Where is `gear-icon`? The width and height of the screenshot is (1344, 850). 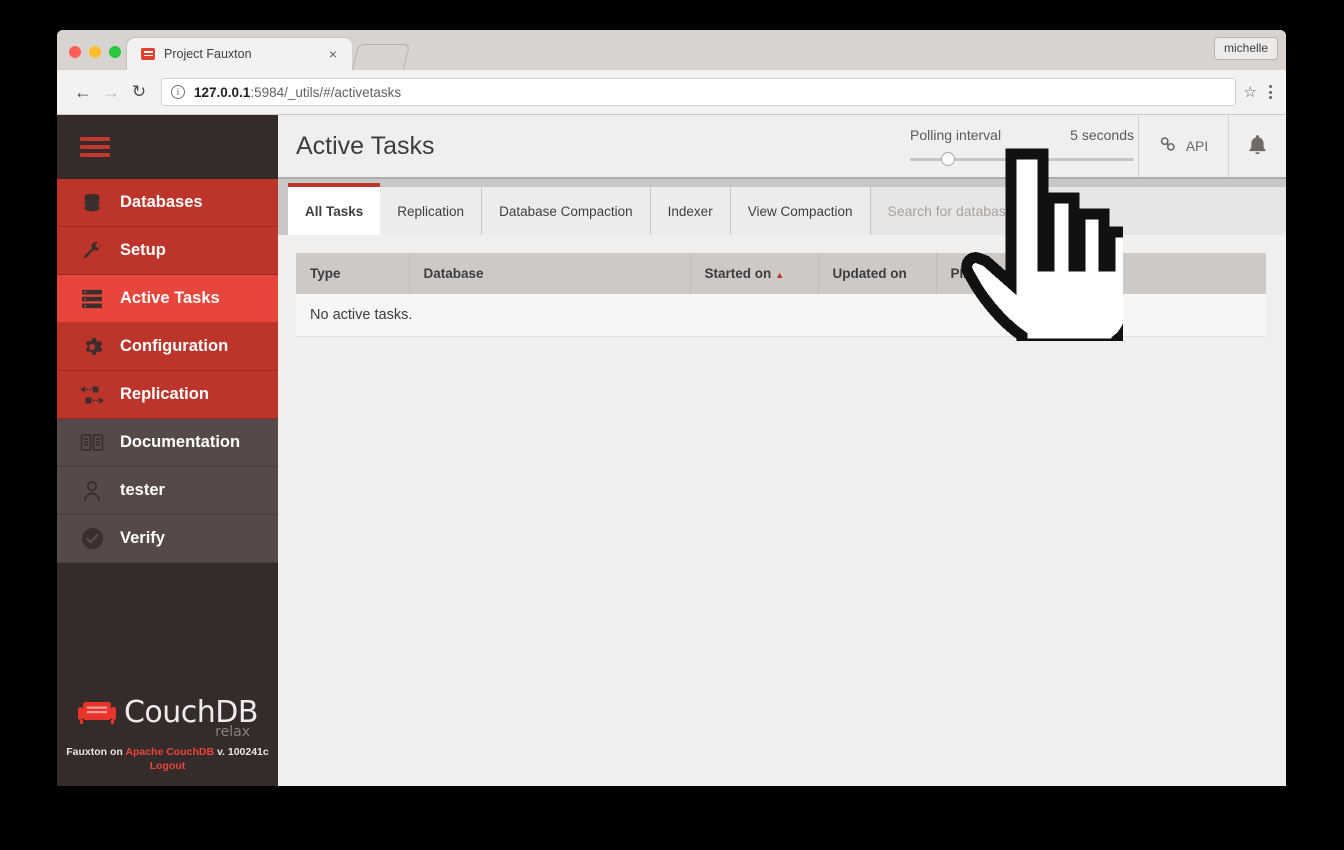
gear-icon is located at coordinates (92, 347).